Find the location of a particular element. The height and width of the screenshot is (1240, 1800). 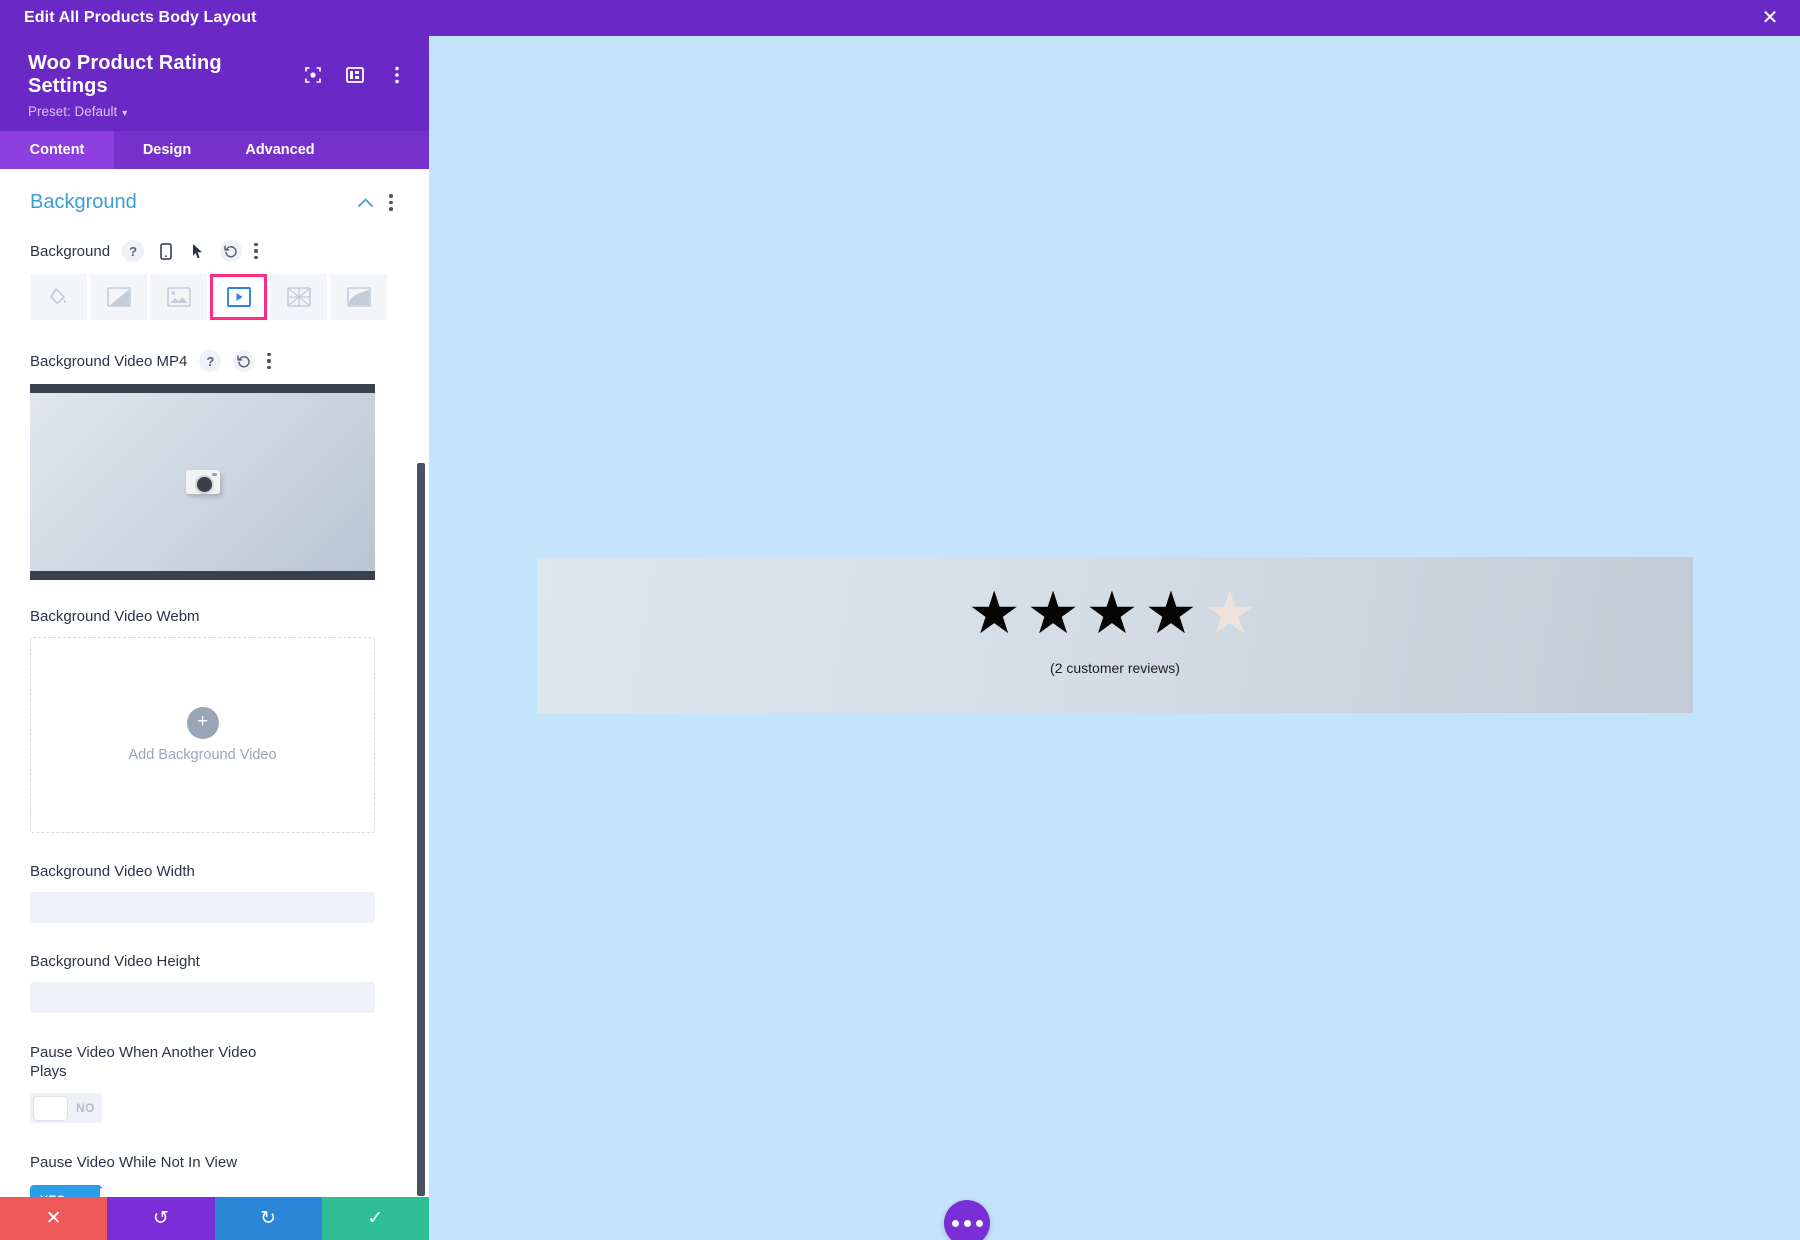

panel-action-bar: ✕ ↺ ↻ ✓ is located at coordinates (214, 1218).